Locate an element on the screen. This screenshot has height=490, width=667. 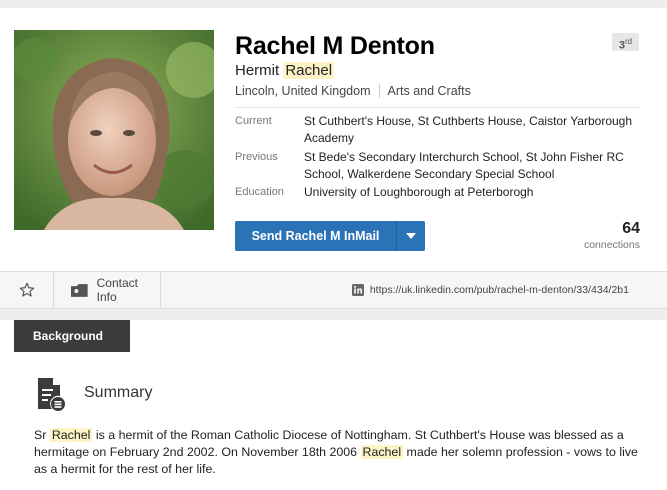
star-icon is located at coordinates (26, 289).